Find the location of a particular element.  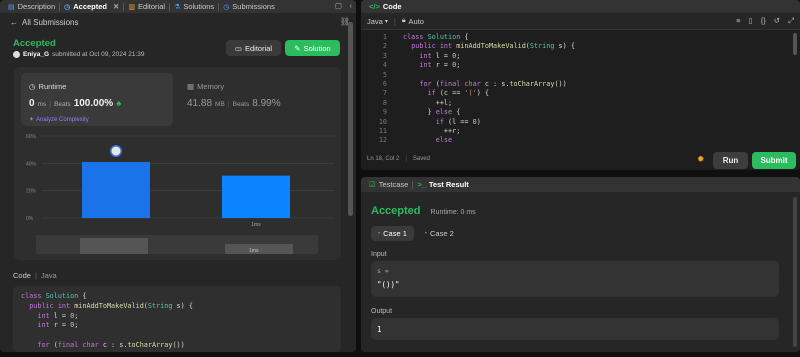

line-number: 4 is located at coordinates (384, 65).